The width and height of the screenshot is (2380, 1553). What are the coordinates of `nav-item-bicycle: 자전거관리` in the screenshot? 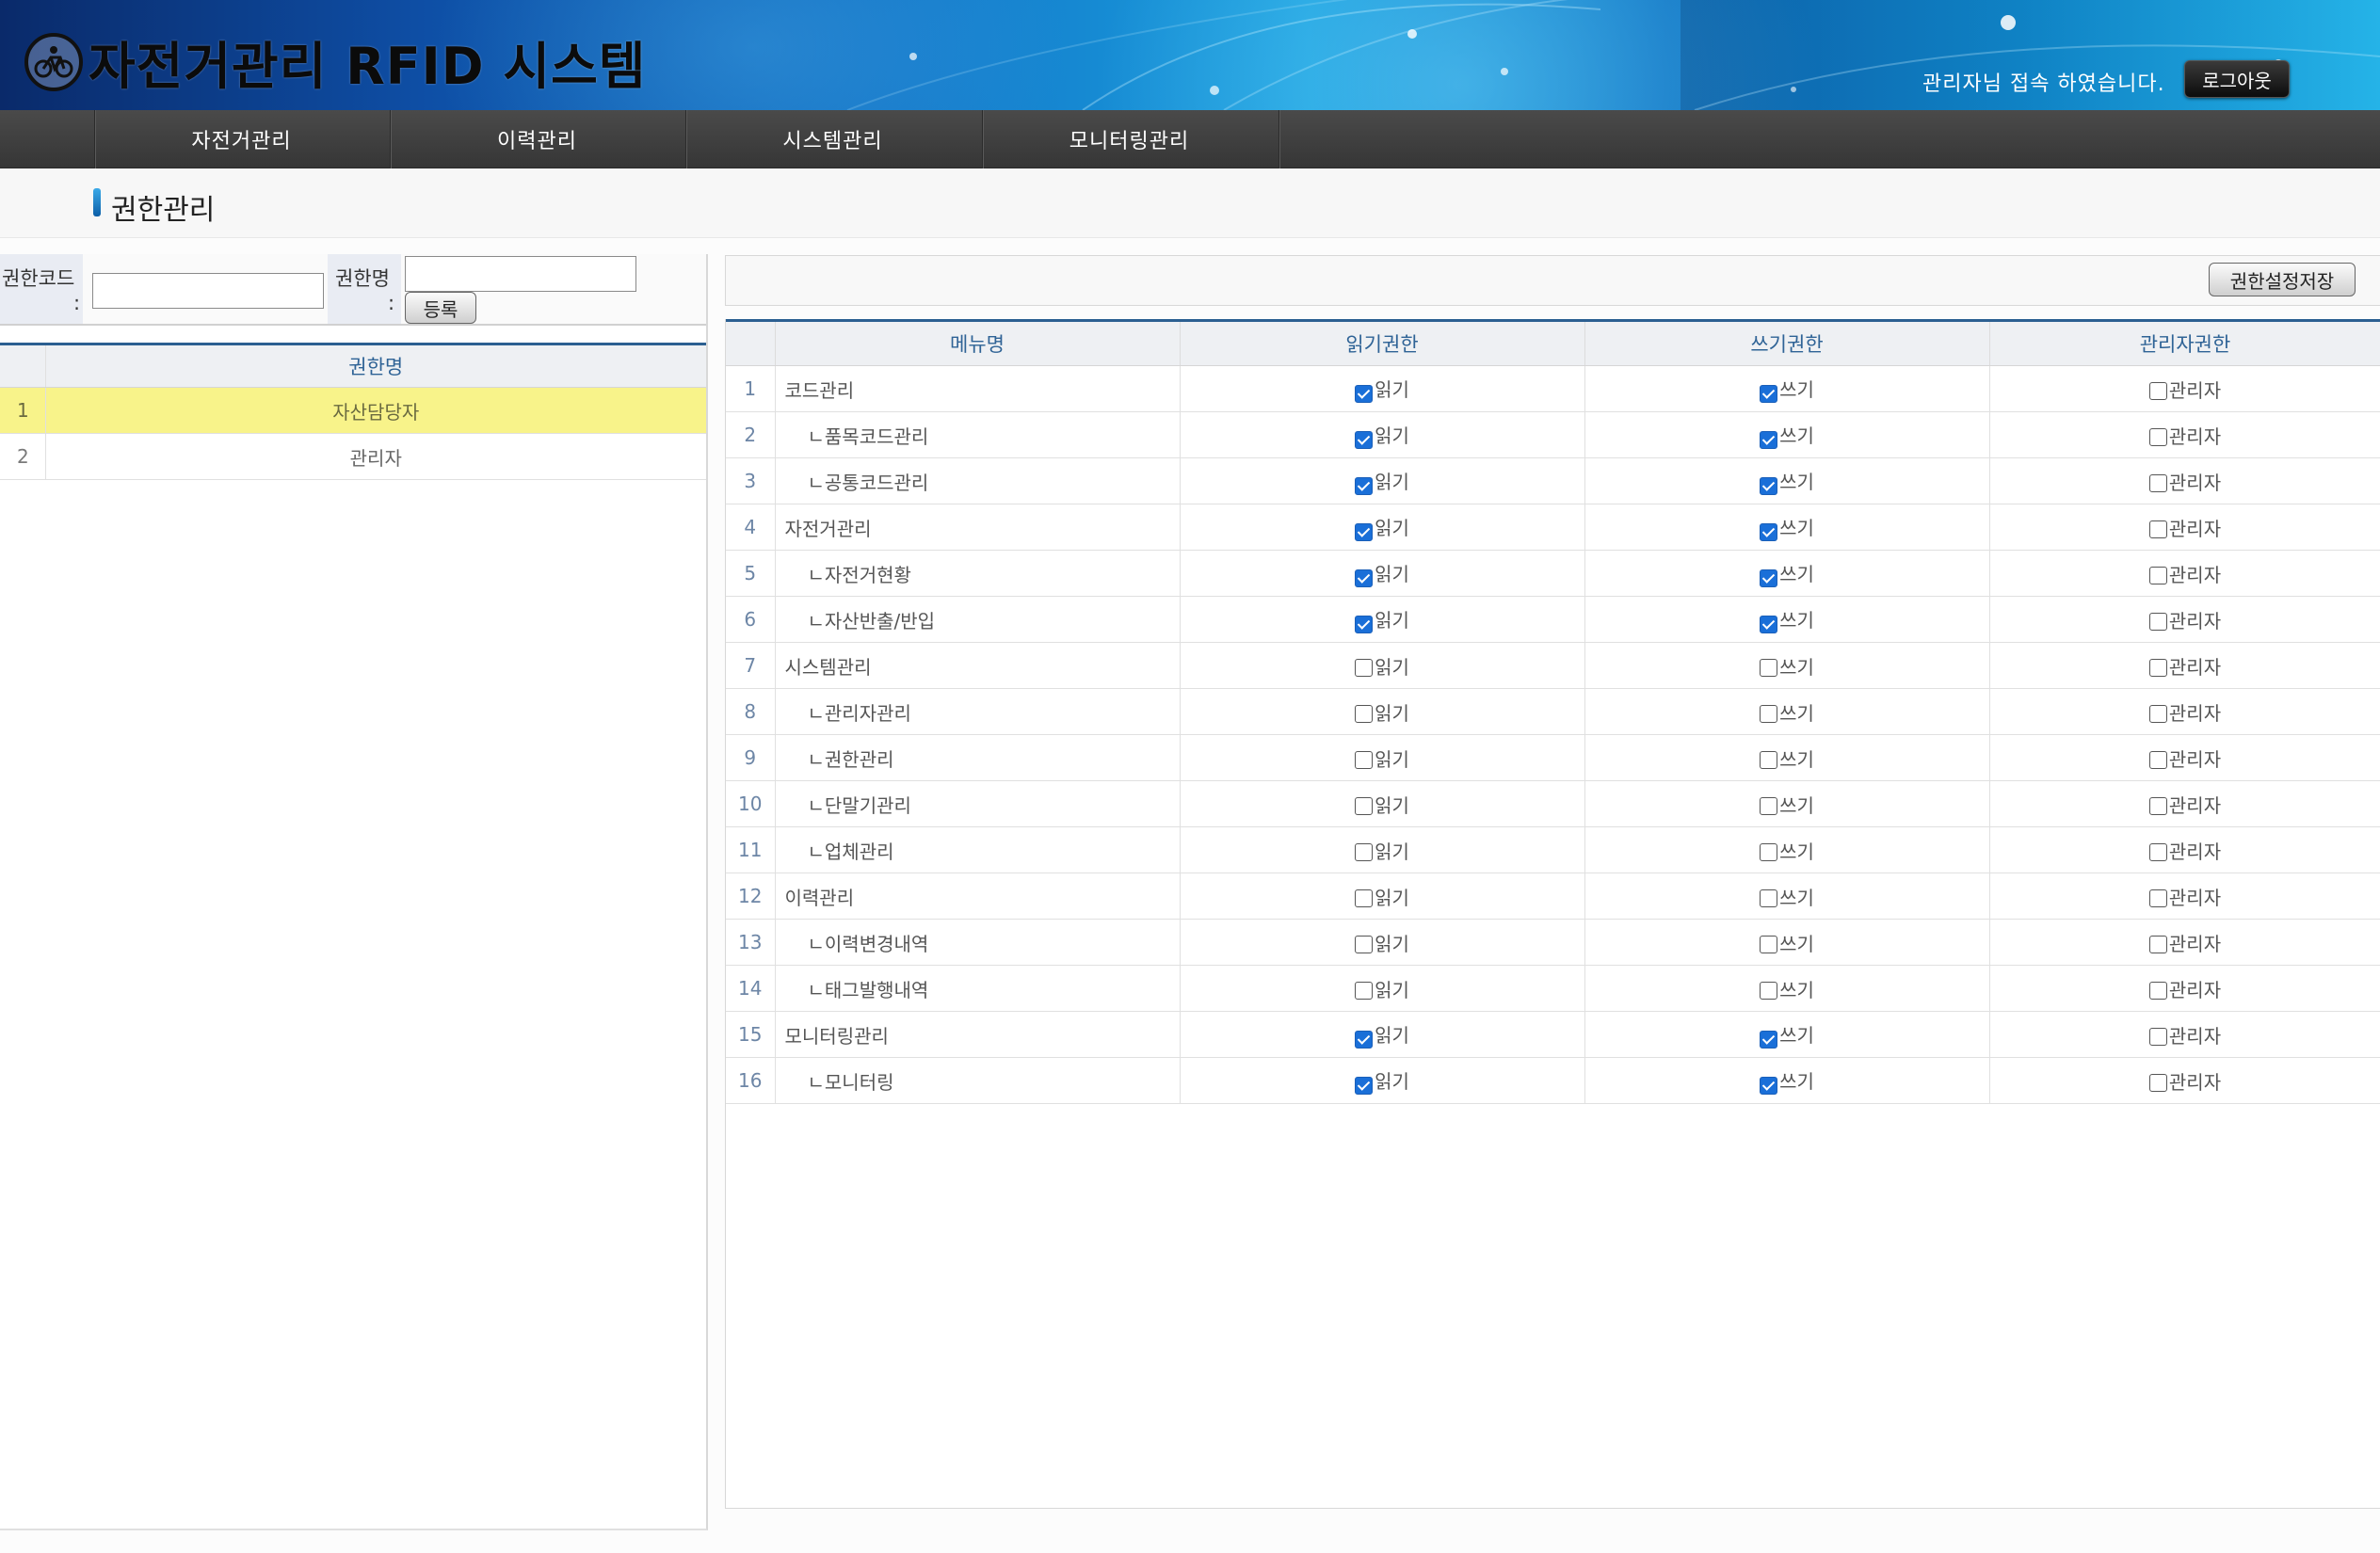 It's located at (241, 139).